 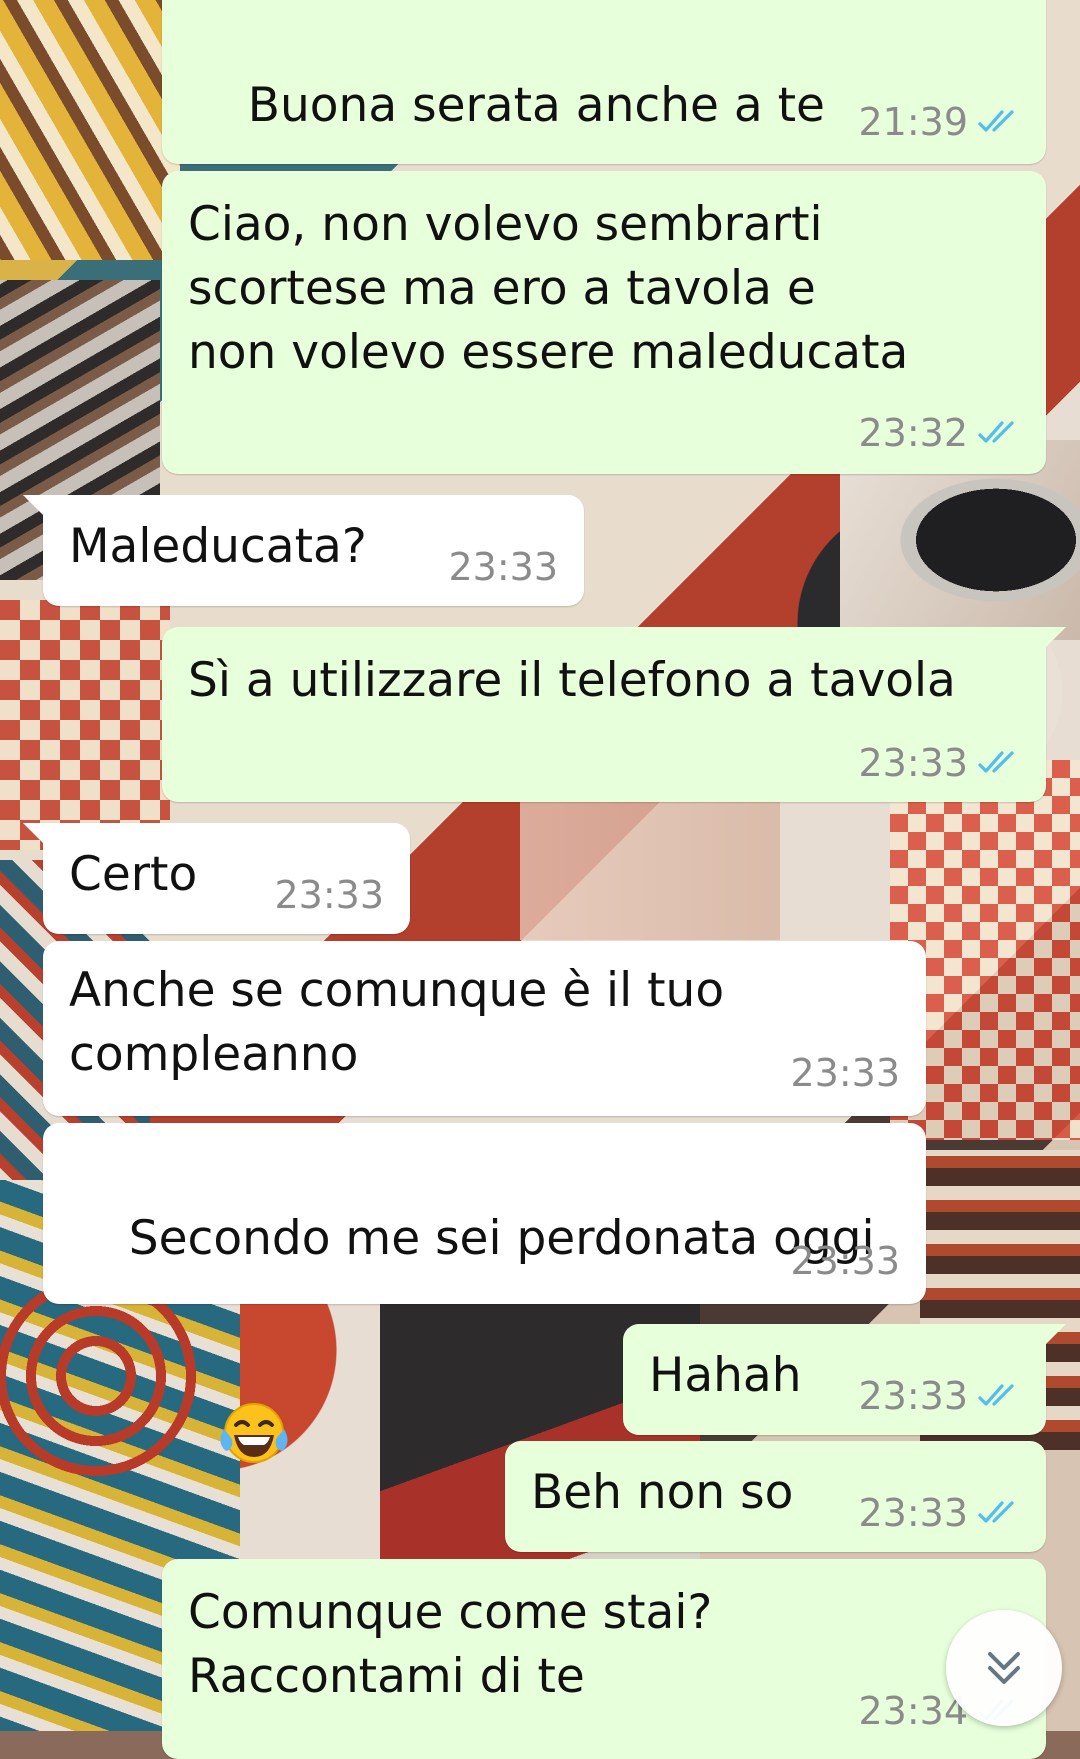 What do you see at coordinates (604, 133) in the screenshot?
I see `message-bubble-outgoing: Buona serata anche a te 21:39` at bounding box center [604, 133].